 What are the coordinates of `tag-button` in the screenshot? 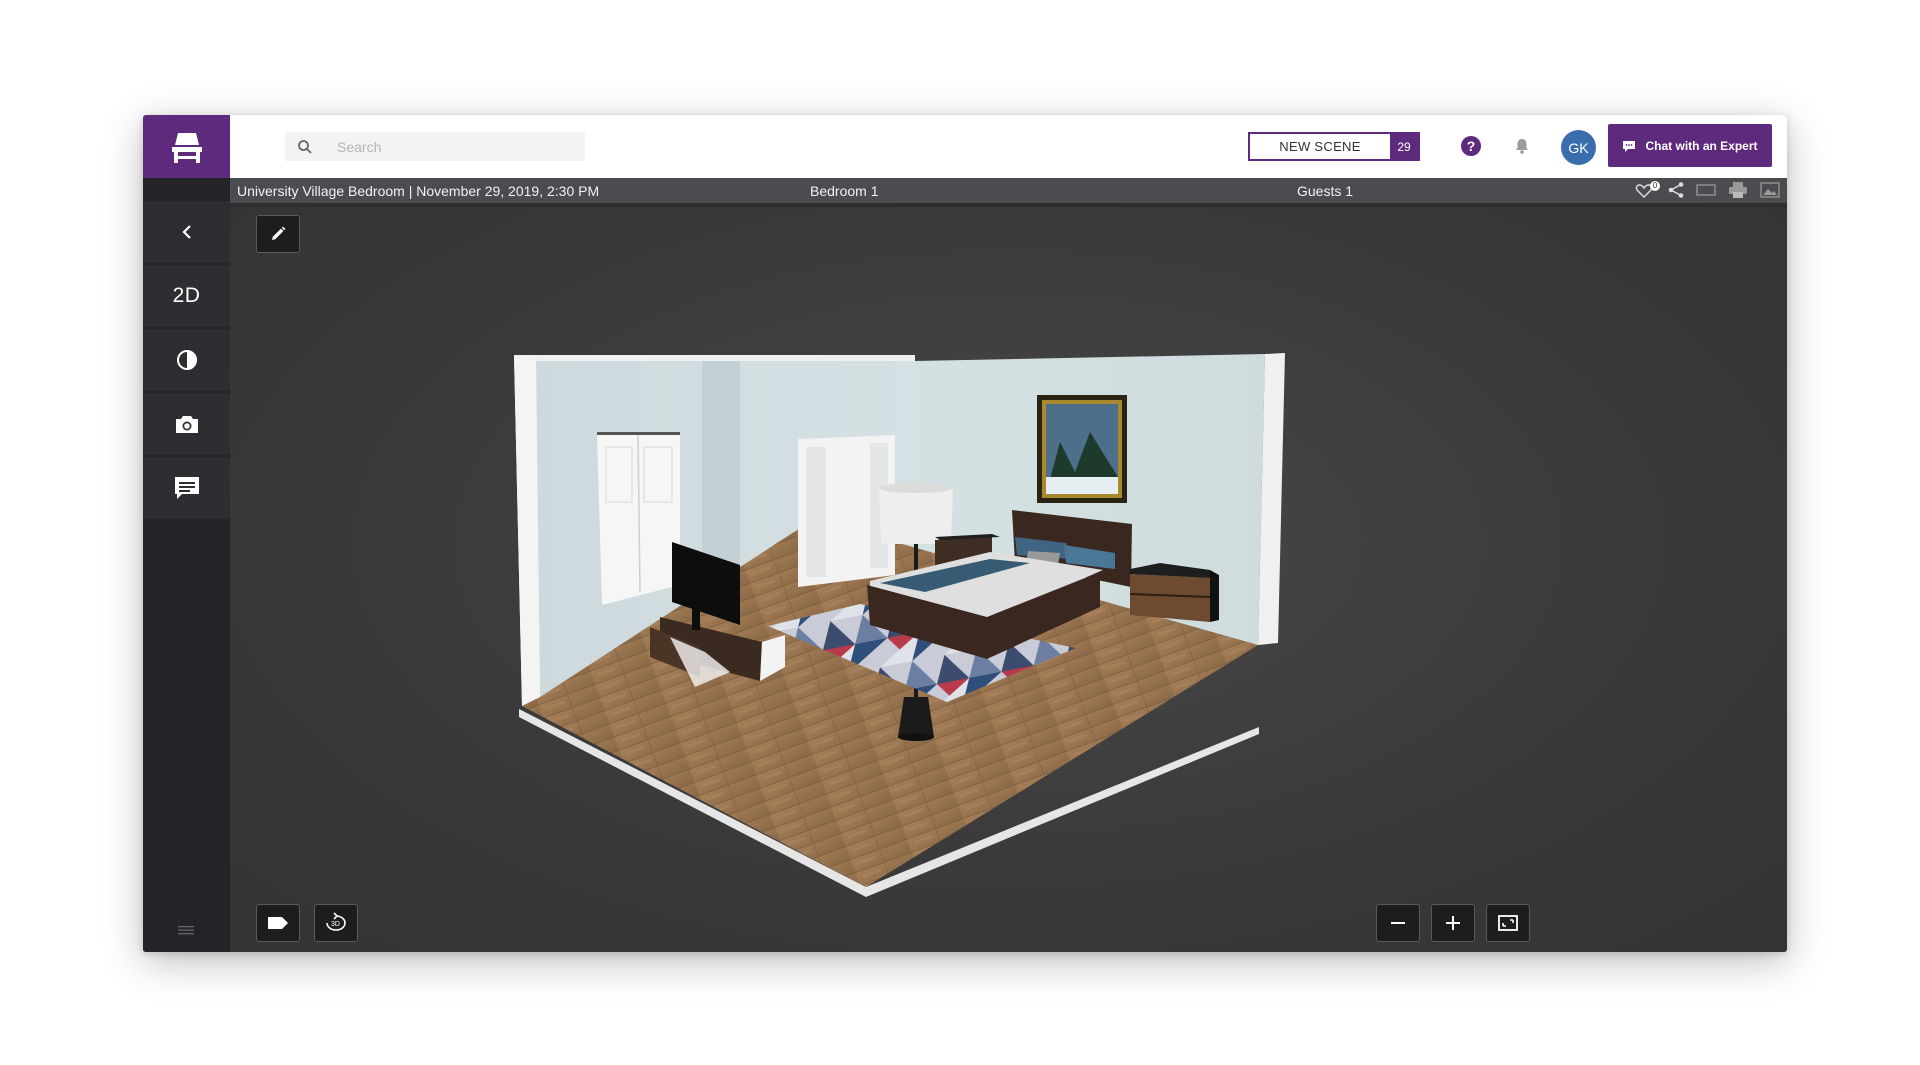 It's located at (278, 923).